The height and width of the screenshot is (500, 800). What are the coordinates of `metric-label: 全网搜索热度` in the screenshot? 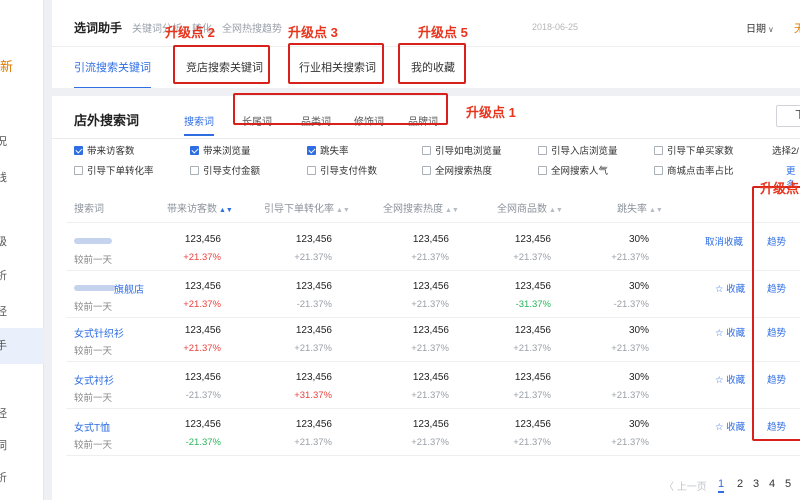 It's located at (464, 171).